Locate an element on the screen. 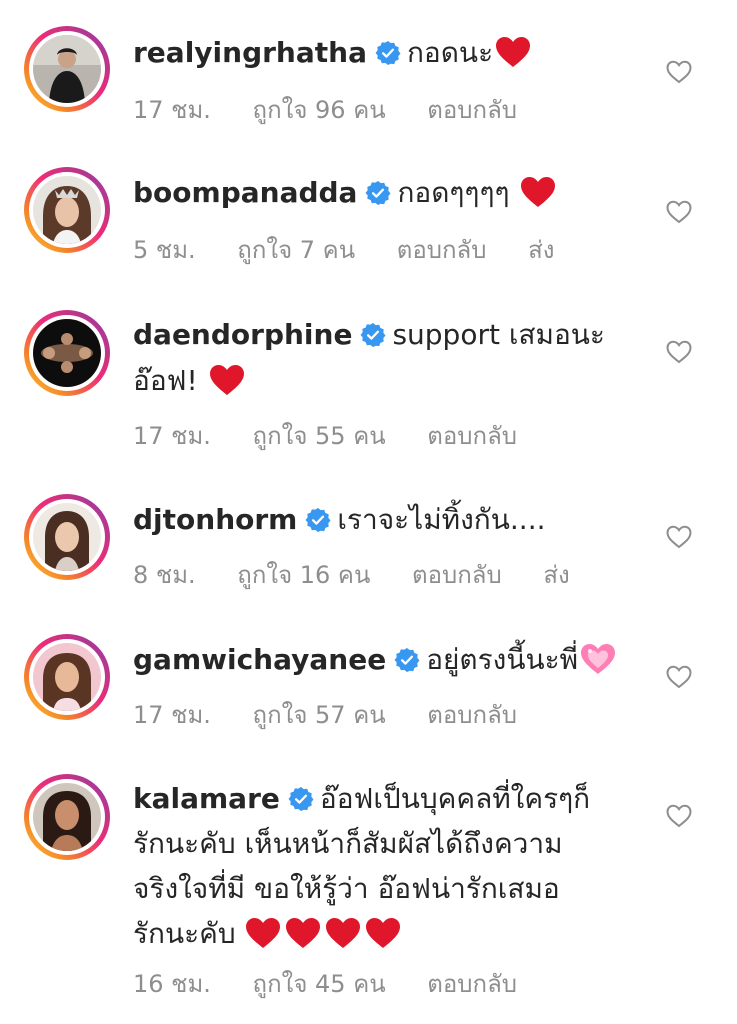 The width and height of the screenshot is (737, 1024). comment-text-line2: อ๊อฟ! is located at coordinates (165, 380).